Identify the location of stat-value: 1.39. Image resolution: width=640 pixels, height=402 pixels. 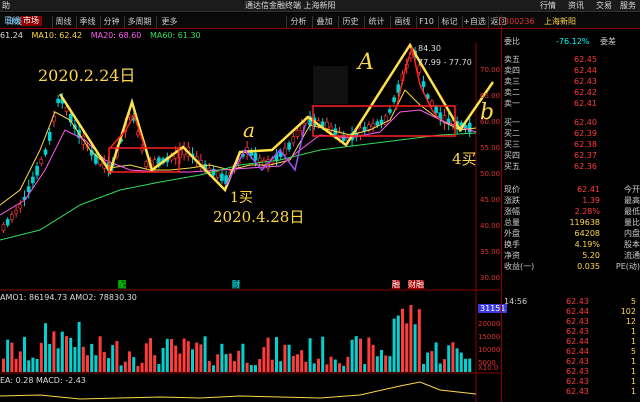
(591, 200).